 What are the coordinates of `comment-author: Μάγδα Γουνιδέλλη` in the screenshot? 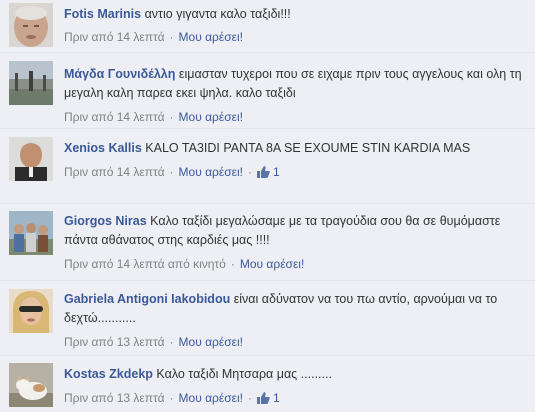 It's located at (119, 74).